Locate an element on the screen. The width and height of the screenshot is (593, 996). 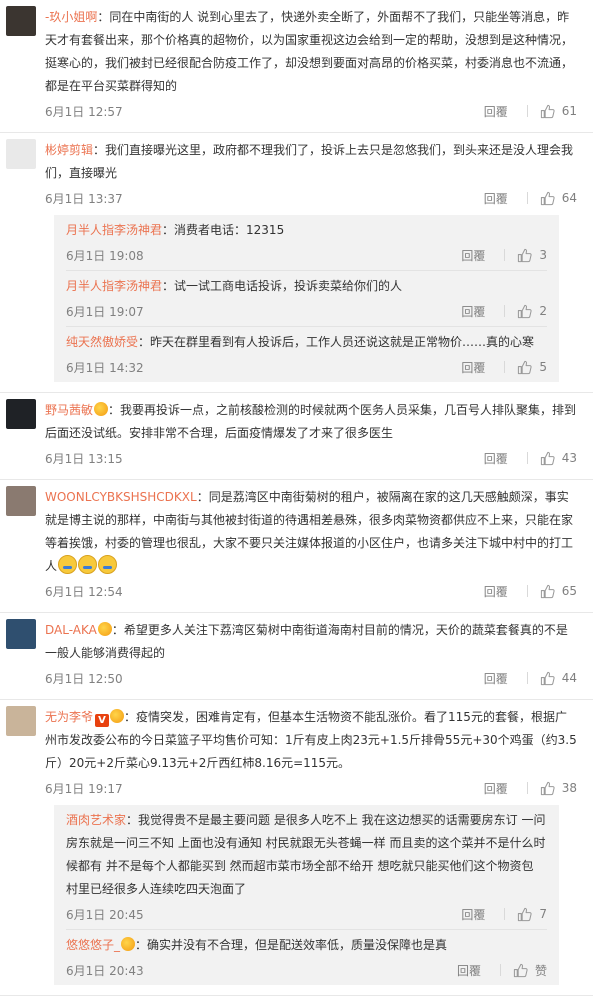
comment-actions: 回覆 7 is located at coordinates (504, 914).